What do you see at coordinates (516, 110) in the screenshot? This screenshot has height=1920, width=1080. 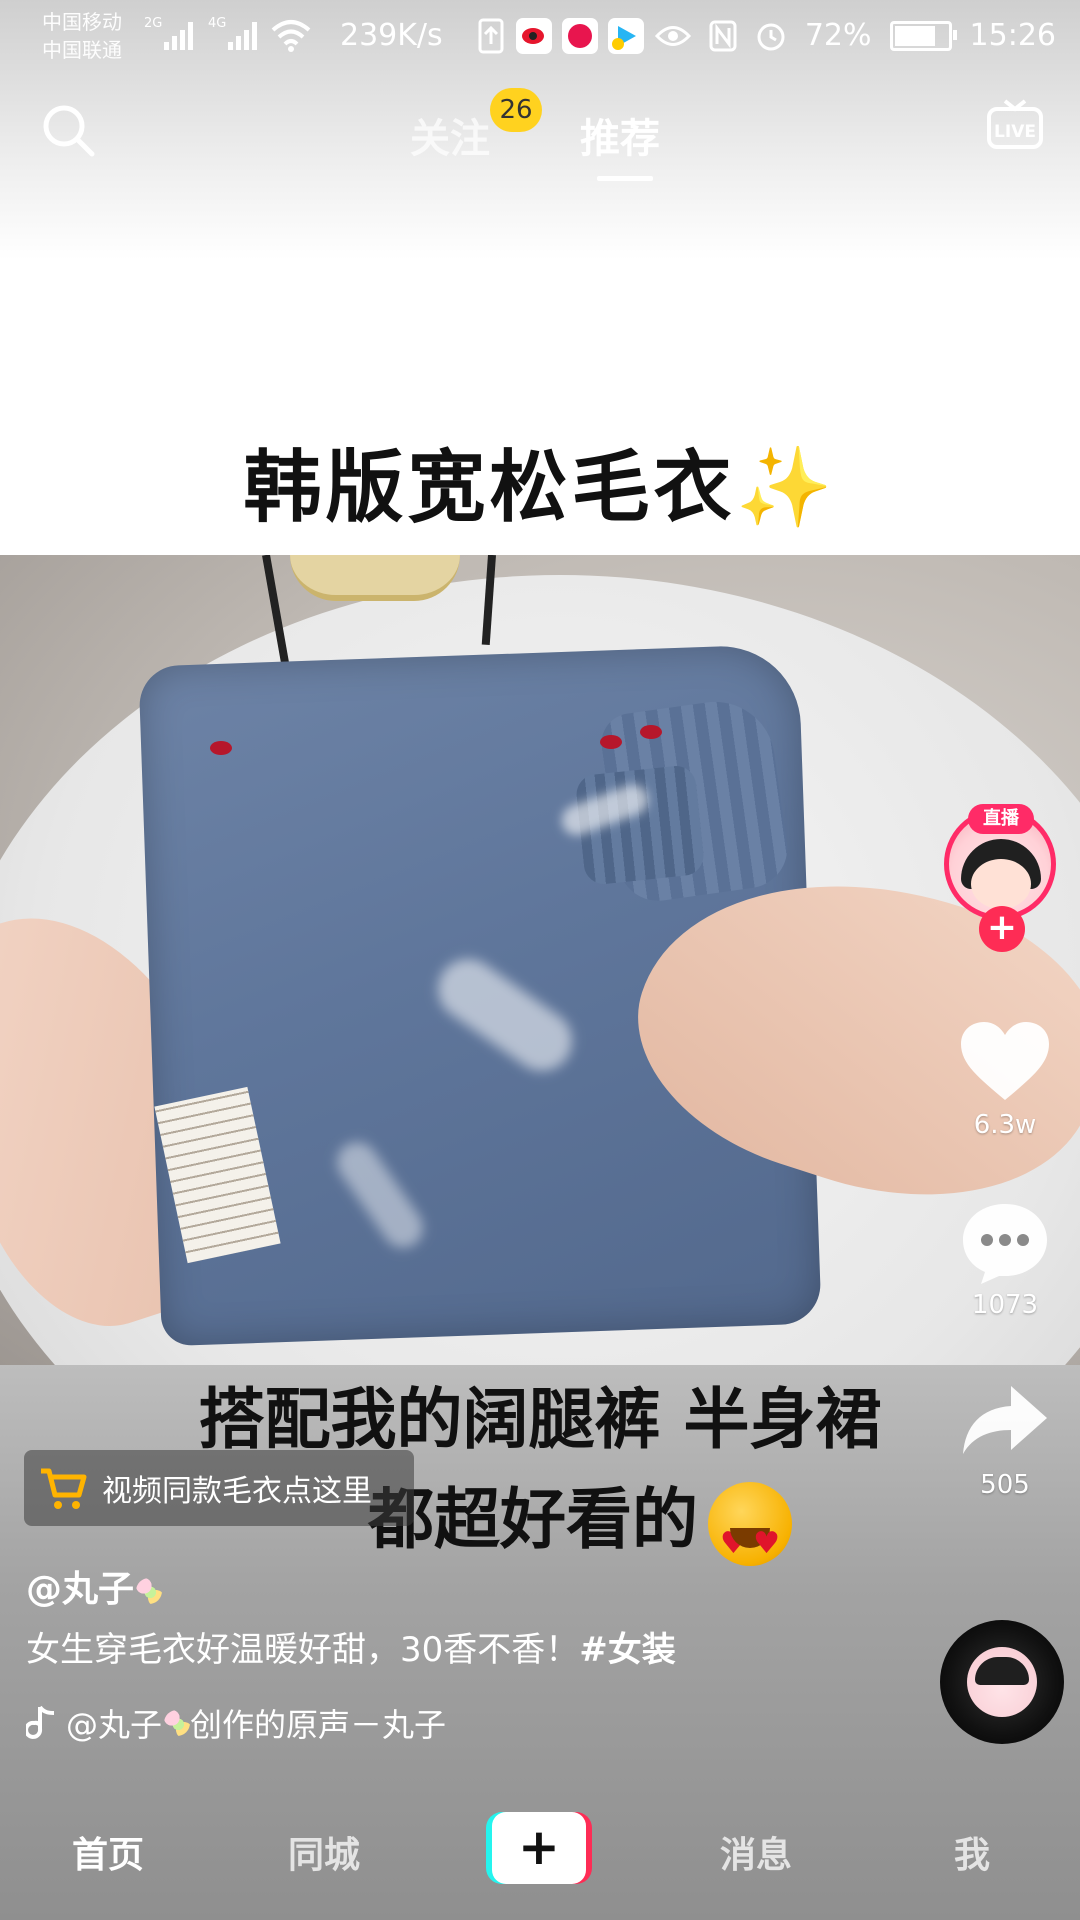 I see `follow-count-badge: 26` at bounding box center [516, 110].